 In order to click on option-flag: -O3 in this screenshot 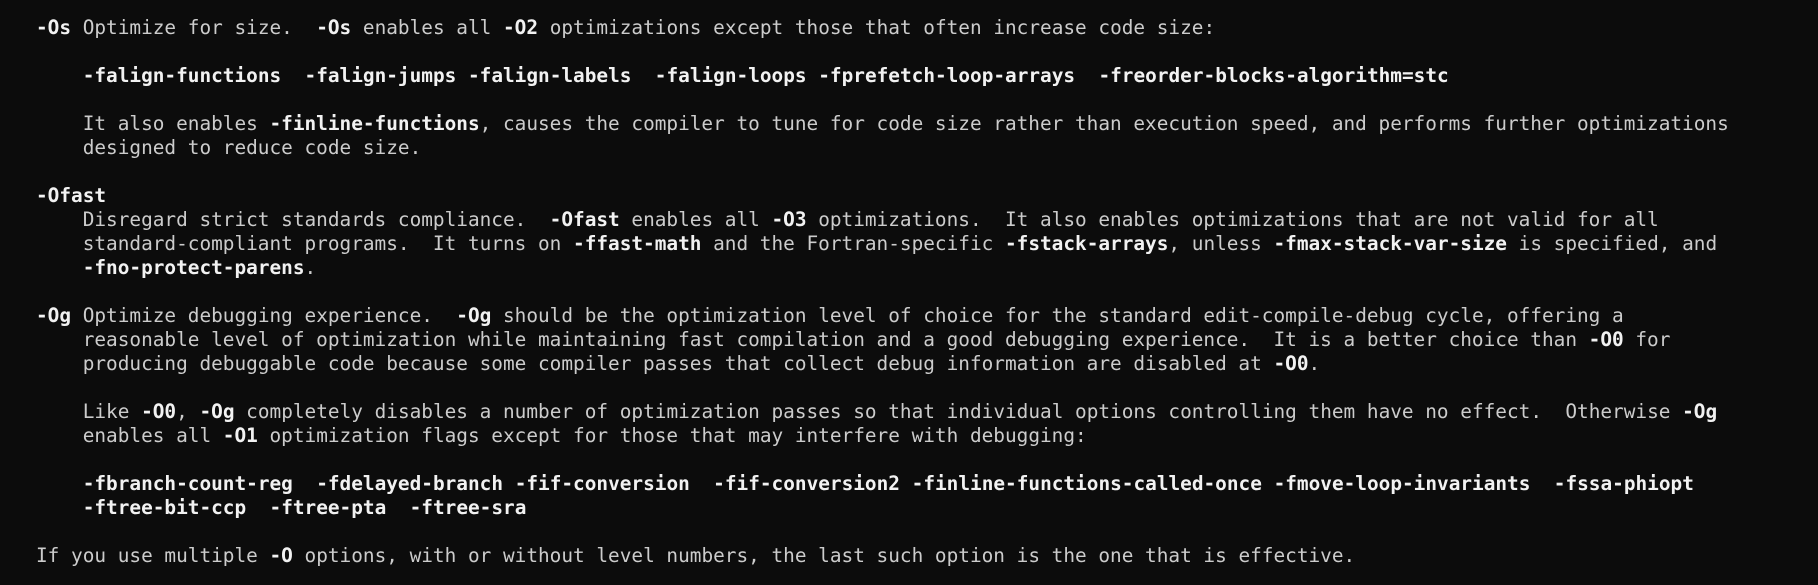, I will do `click(789, 219)`.